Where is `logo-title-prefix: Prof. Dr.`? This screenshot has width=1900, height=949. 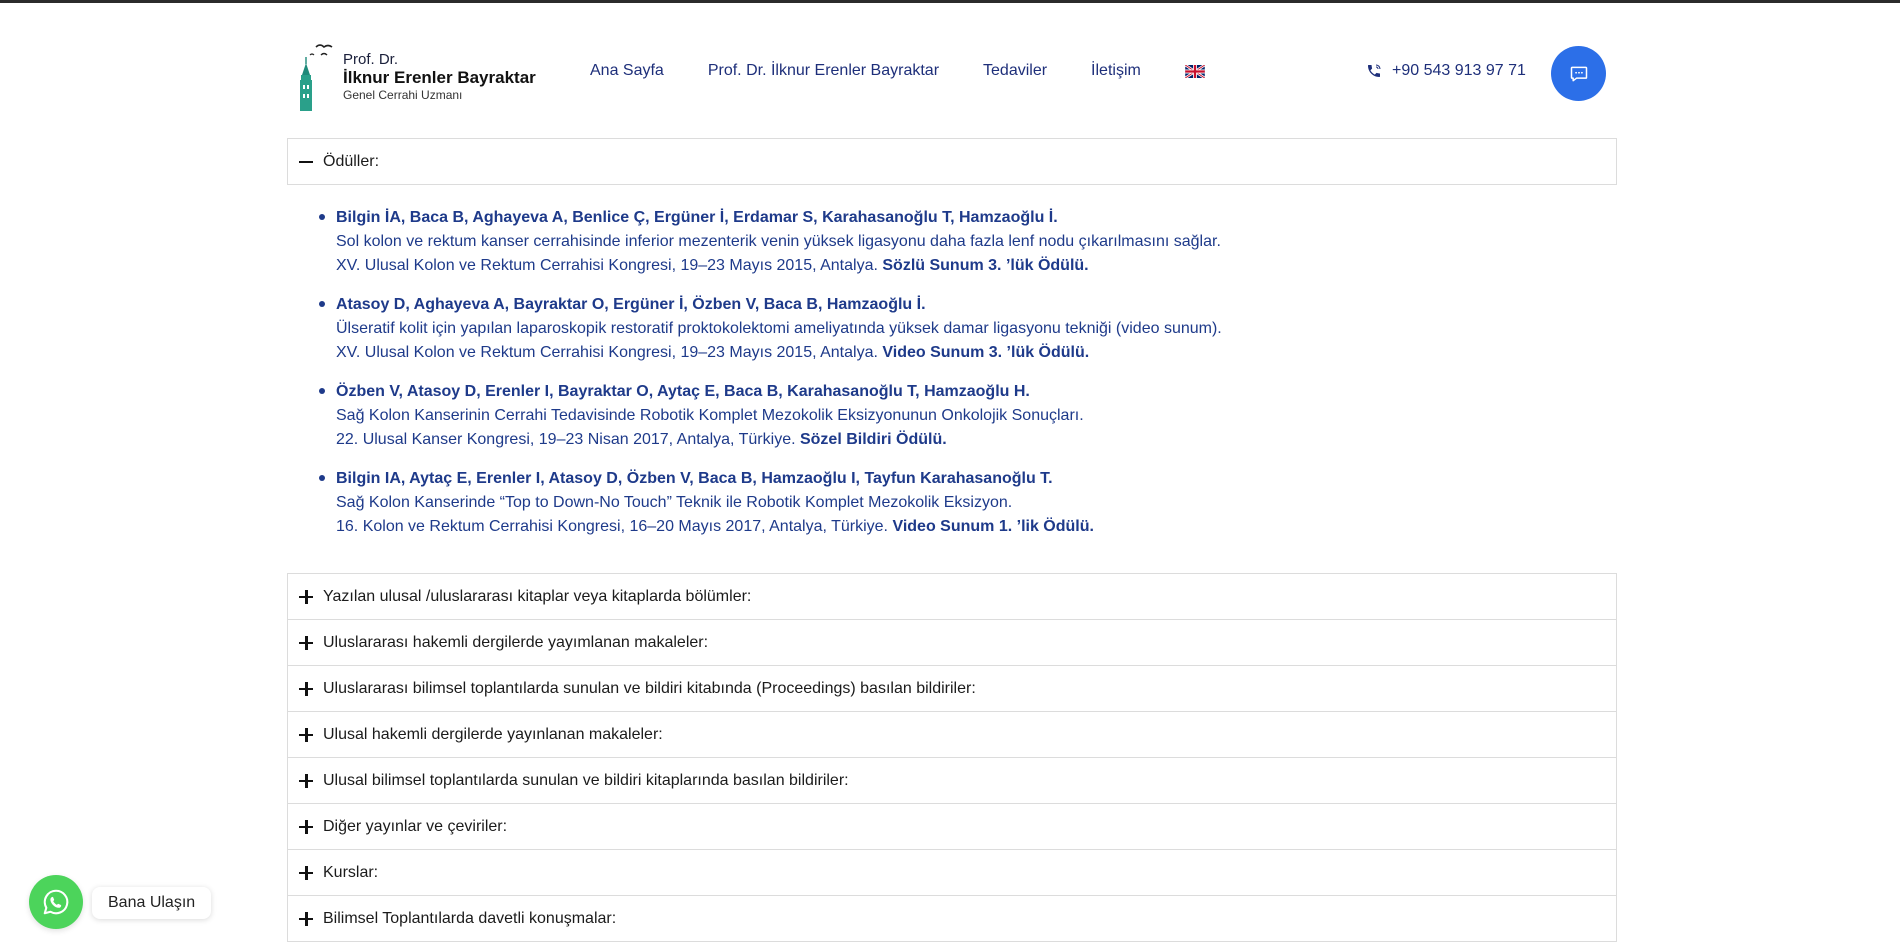 logo-title-prefix: Prof. Dr. is located at coordinates (371, 59).